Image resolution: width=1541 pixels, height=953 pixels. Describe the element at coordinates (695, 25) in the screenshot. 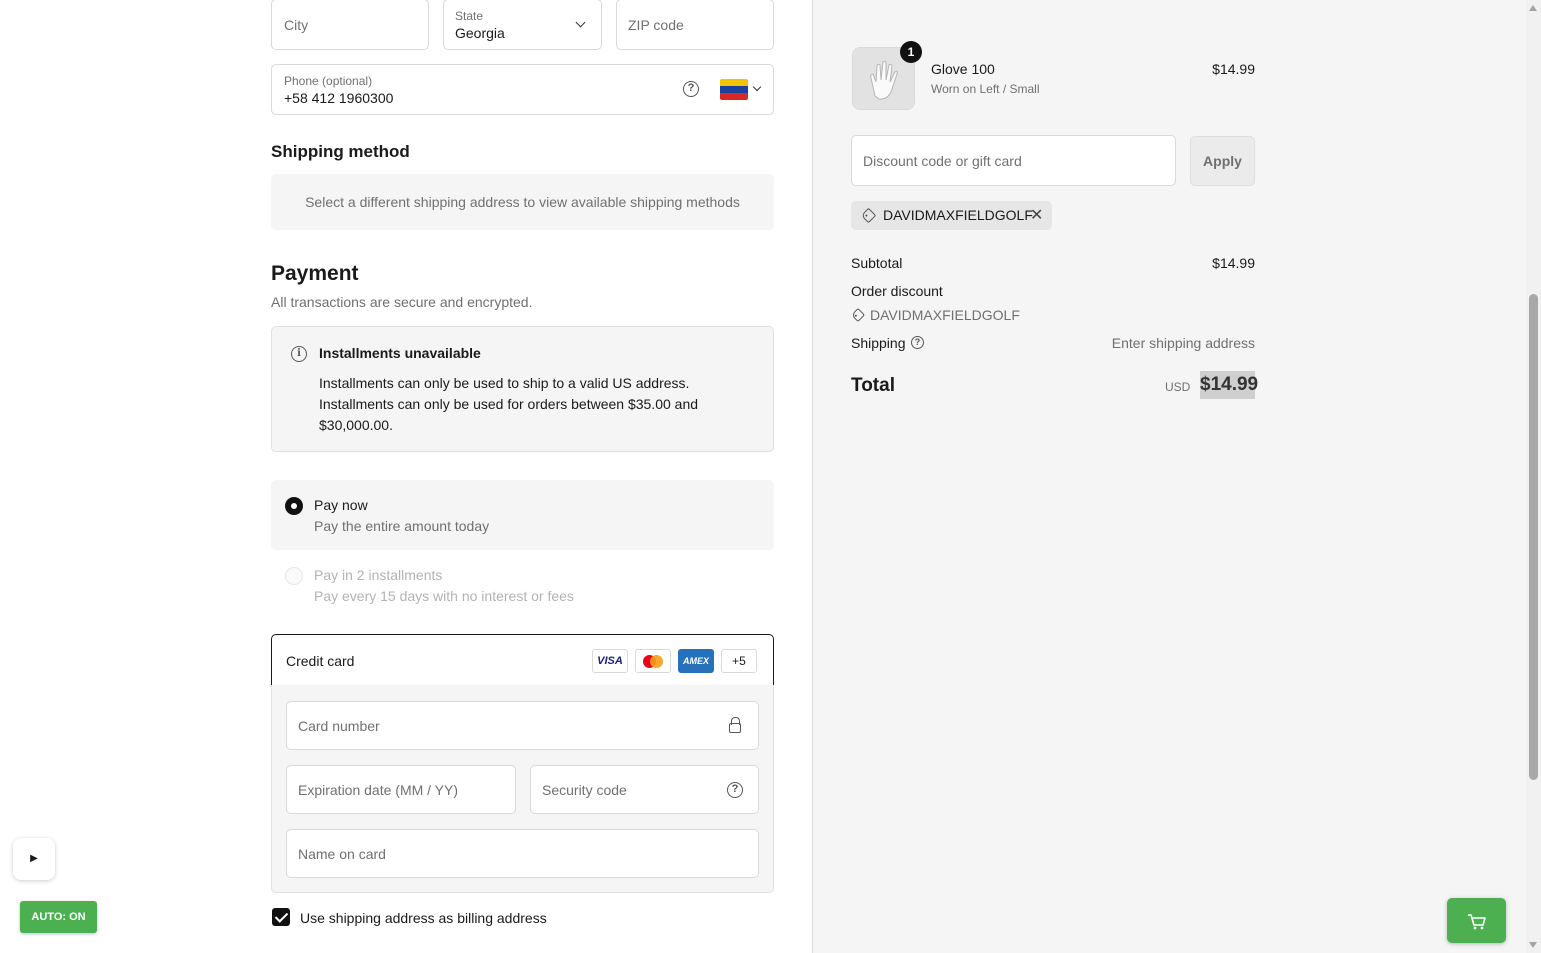

I see `zip-field: ZIP code` at that location.